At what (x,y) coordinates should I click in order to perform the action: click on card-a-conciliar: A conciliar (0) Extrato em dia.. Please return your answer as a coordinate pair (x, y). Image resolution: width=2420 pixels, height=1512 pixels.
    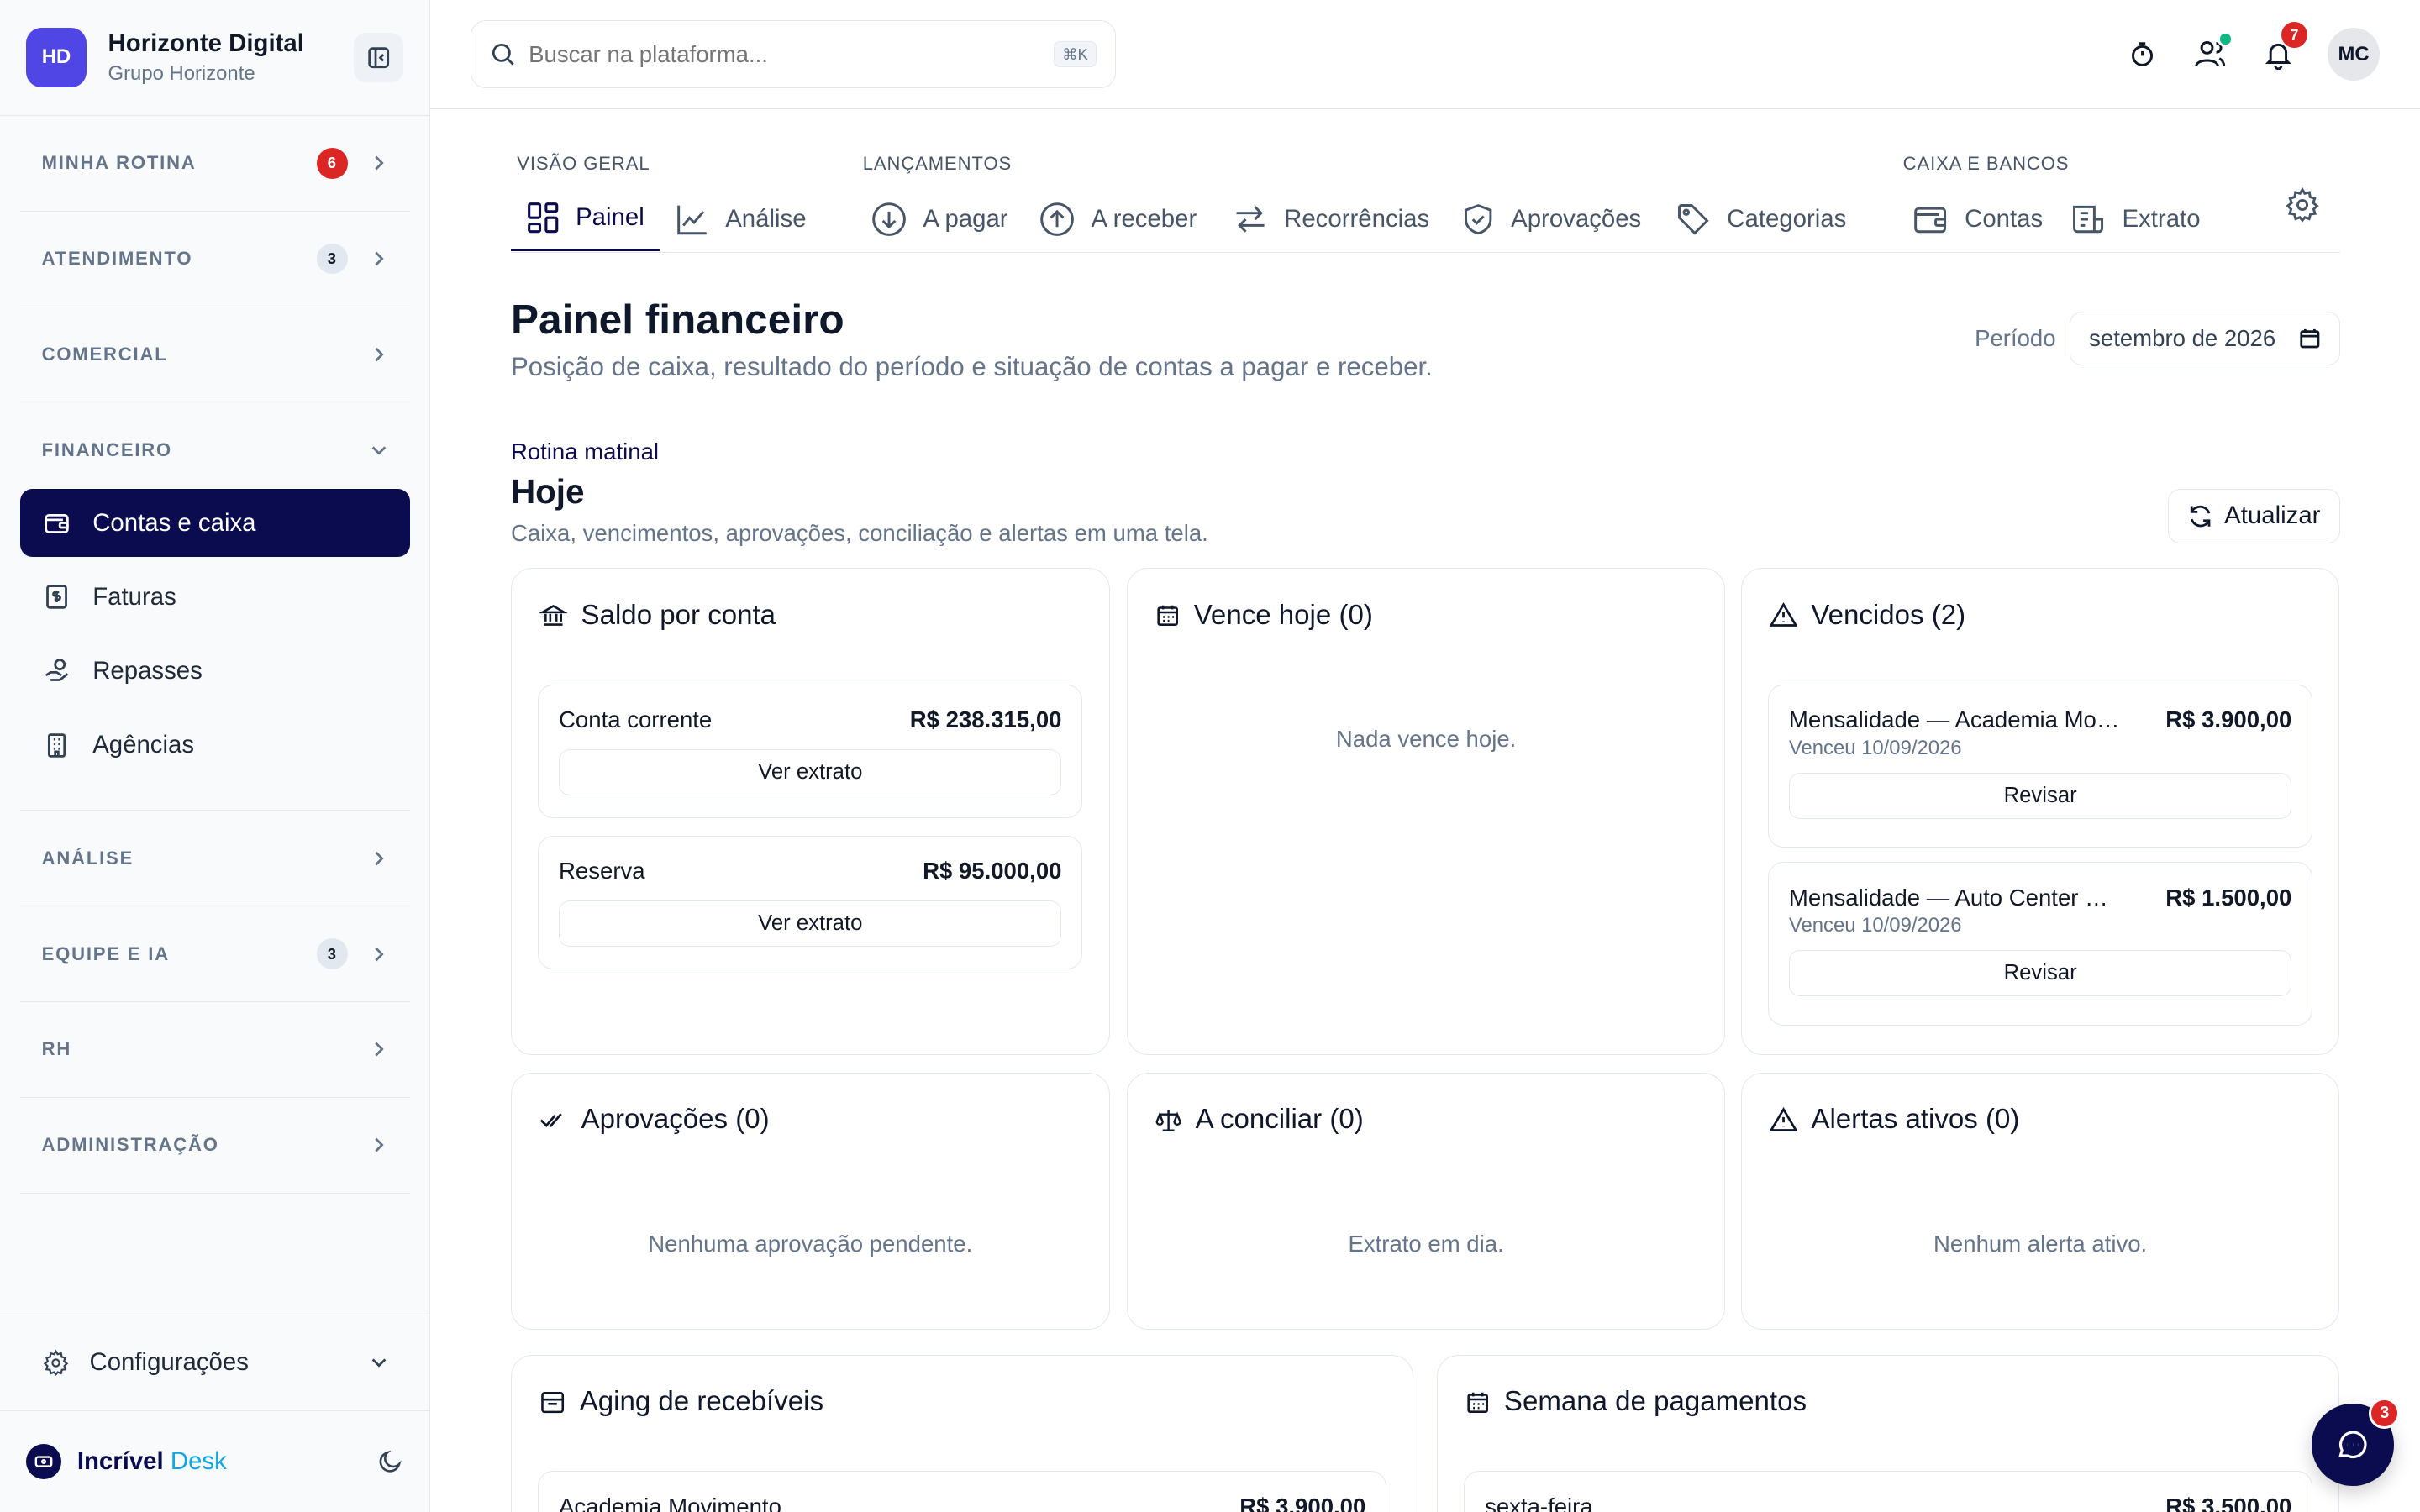
    Looking at the image, I should click on (1426, 1201).